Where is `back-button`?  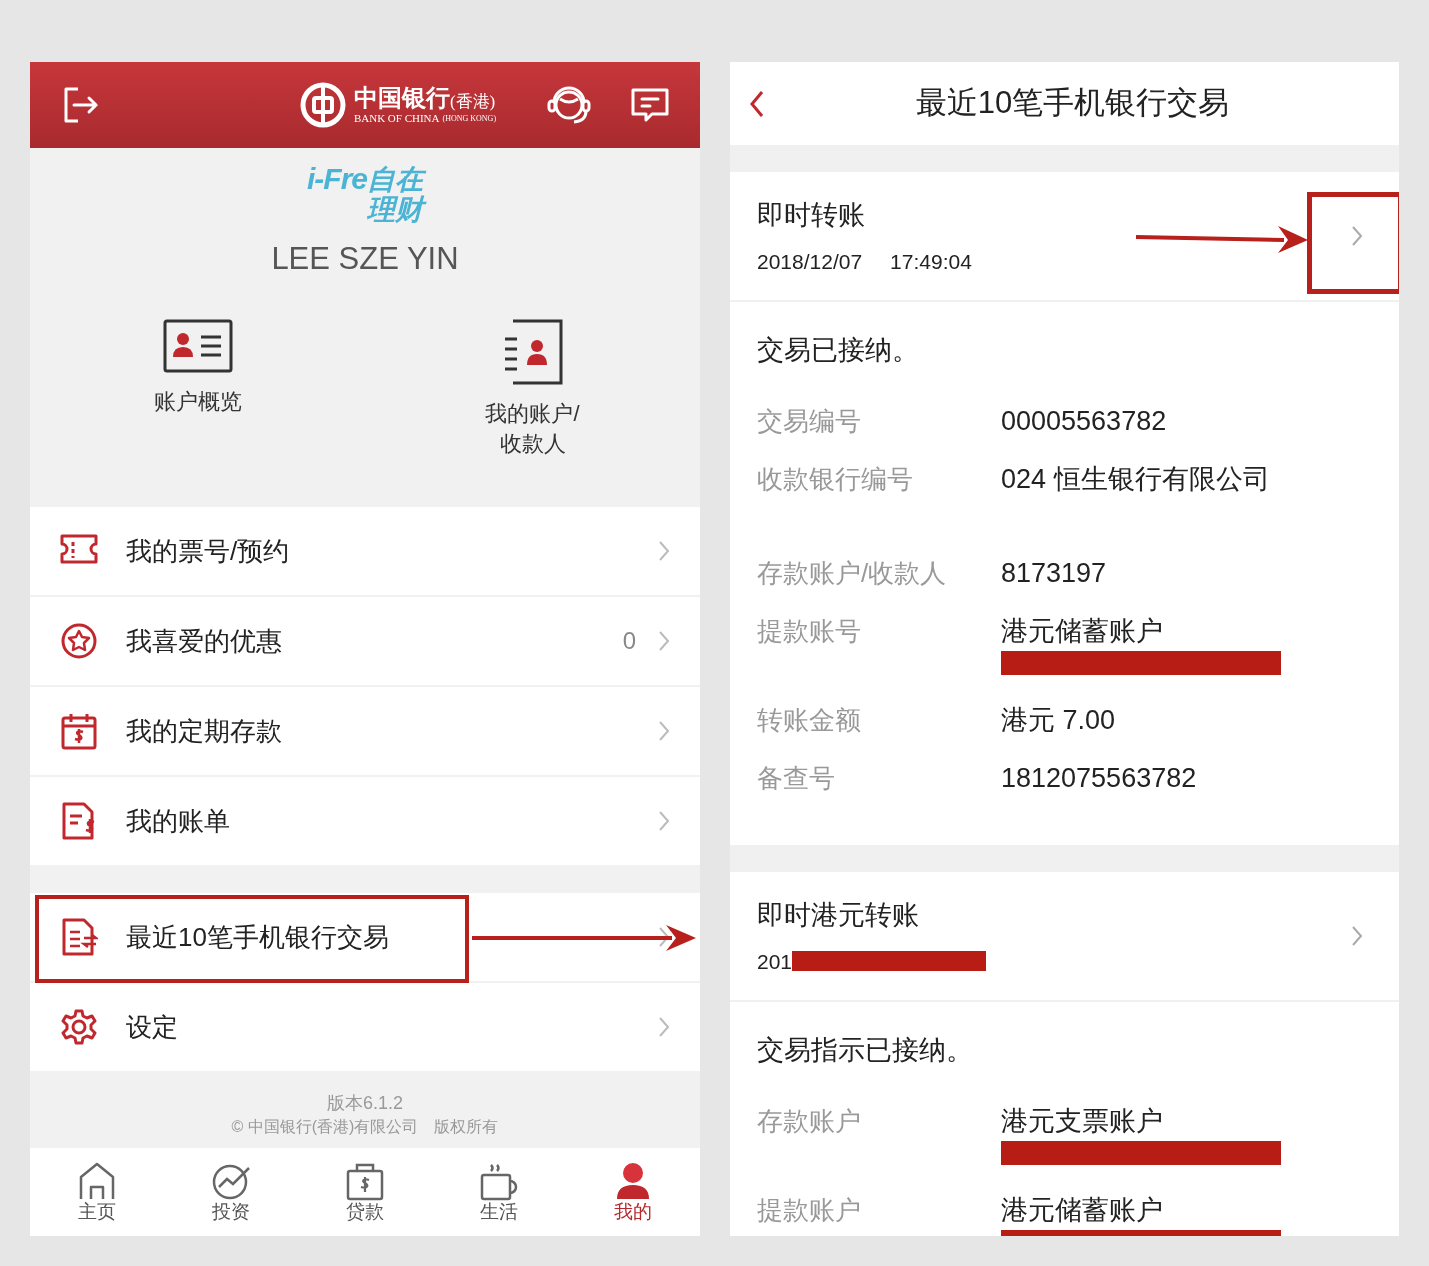
back-button is located at coordinates (757, 104).